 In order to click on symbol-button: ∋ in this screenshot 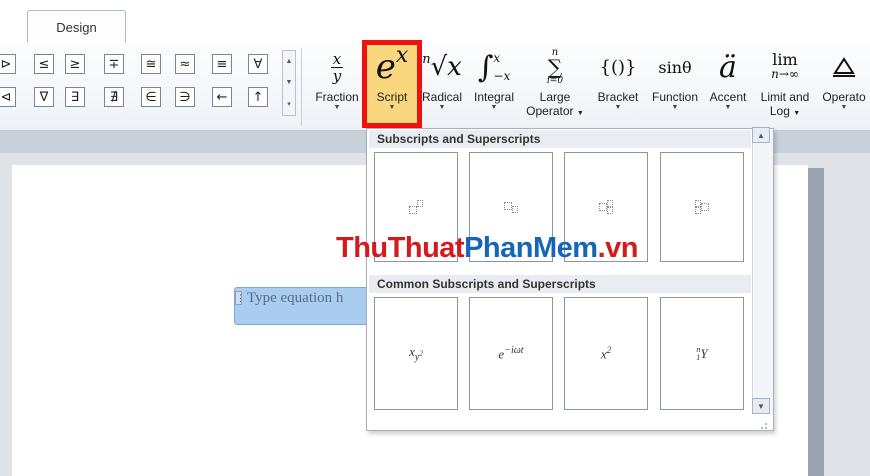, I will do `click(185, 97)`.